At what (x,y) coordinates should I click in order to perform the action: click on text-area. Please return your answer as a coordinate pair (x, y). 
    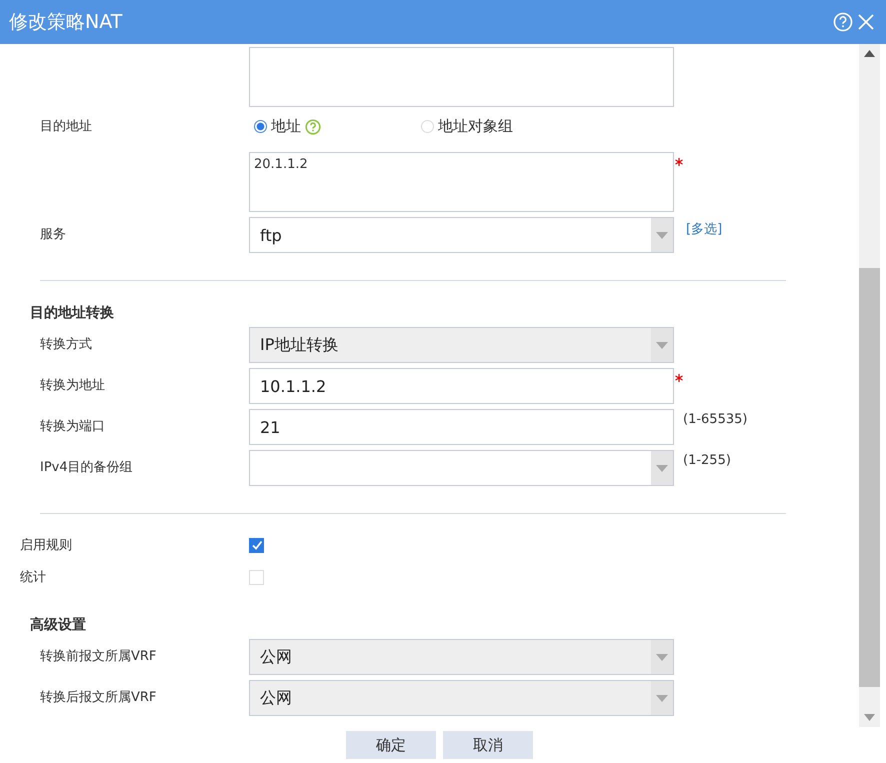
    Looking at the image, I should click on (461, 77).